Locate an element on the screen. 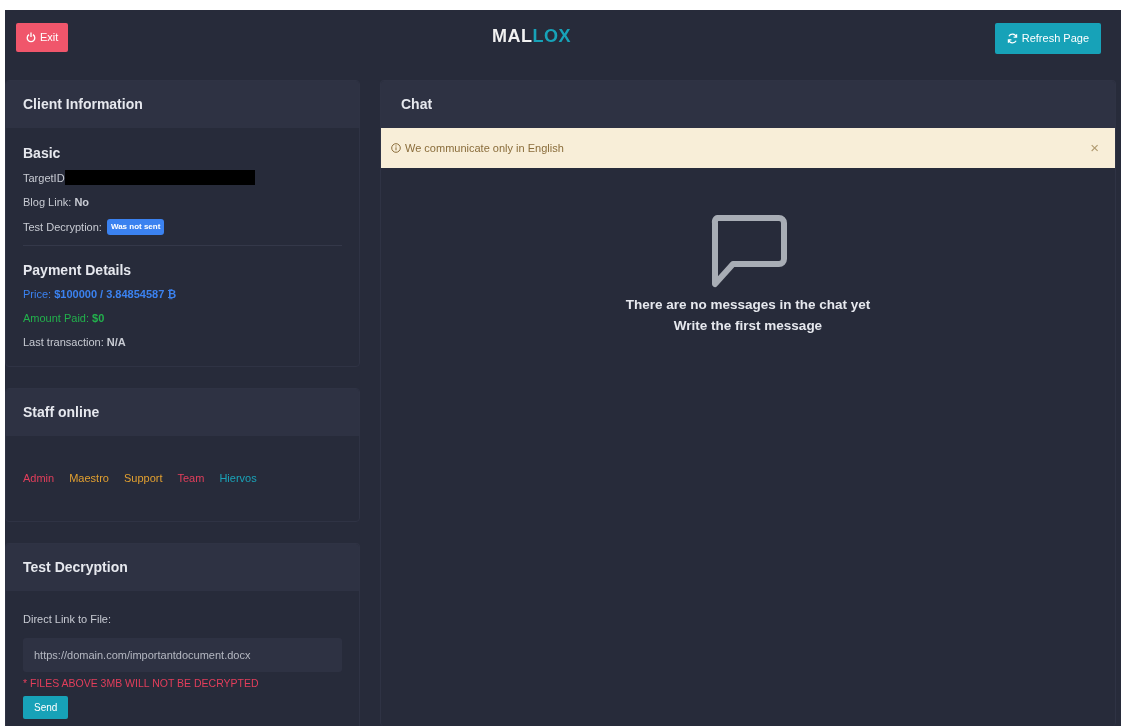  target-id-label: TargetID is located at coordinates (44, 177).